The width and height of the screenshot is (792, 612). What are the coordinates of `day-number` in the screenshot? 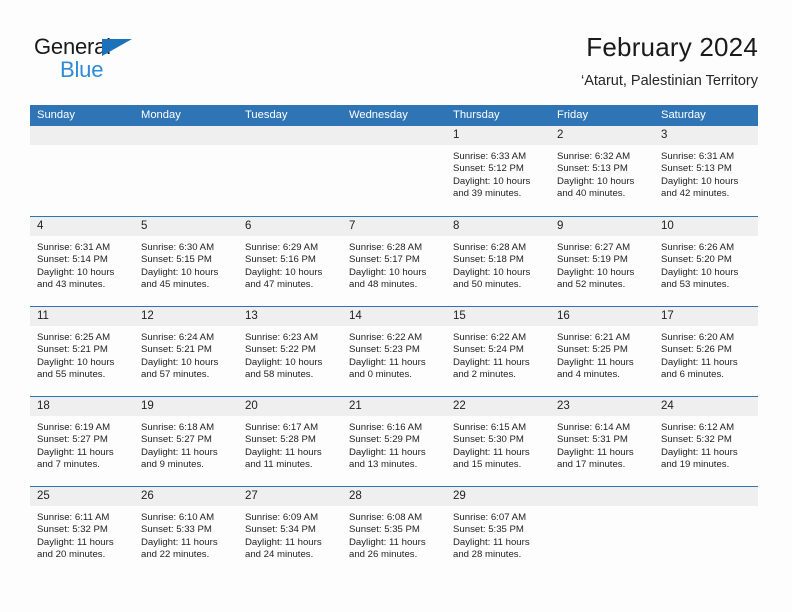 It's located at (290, 135).